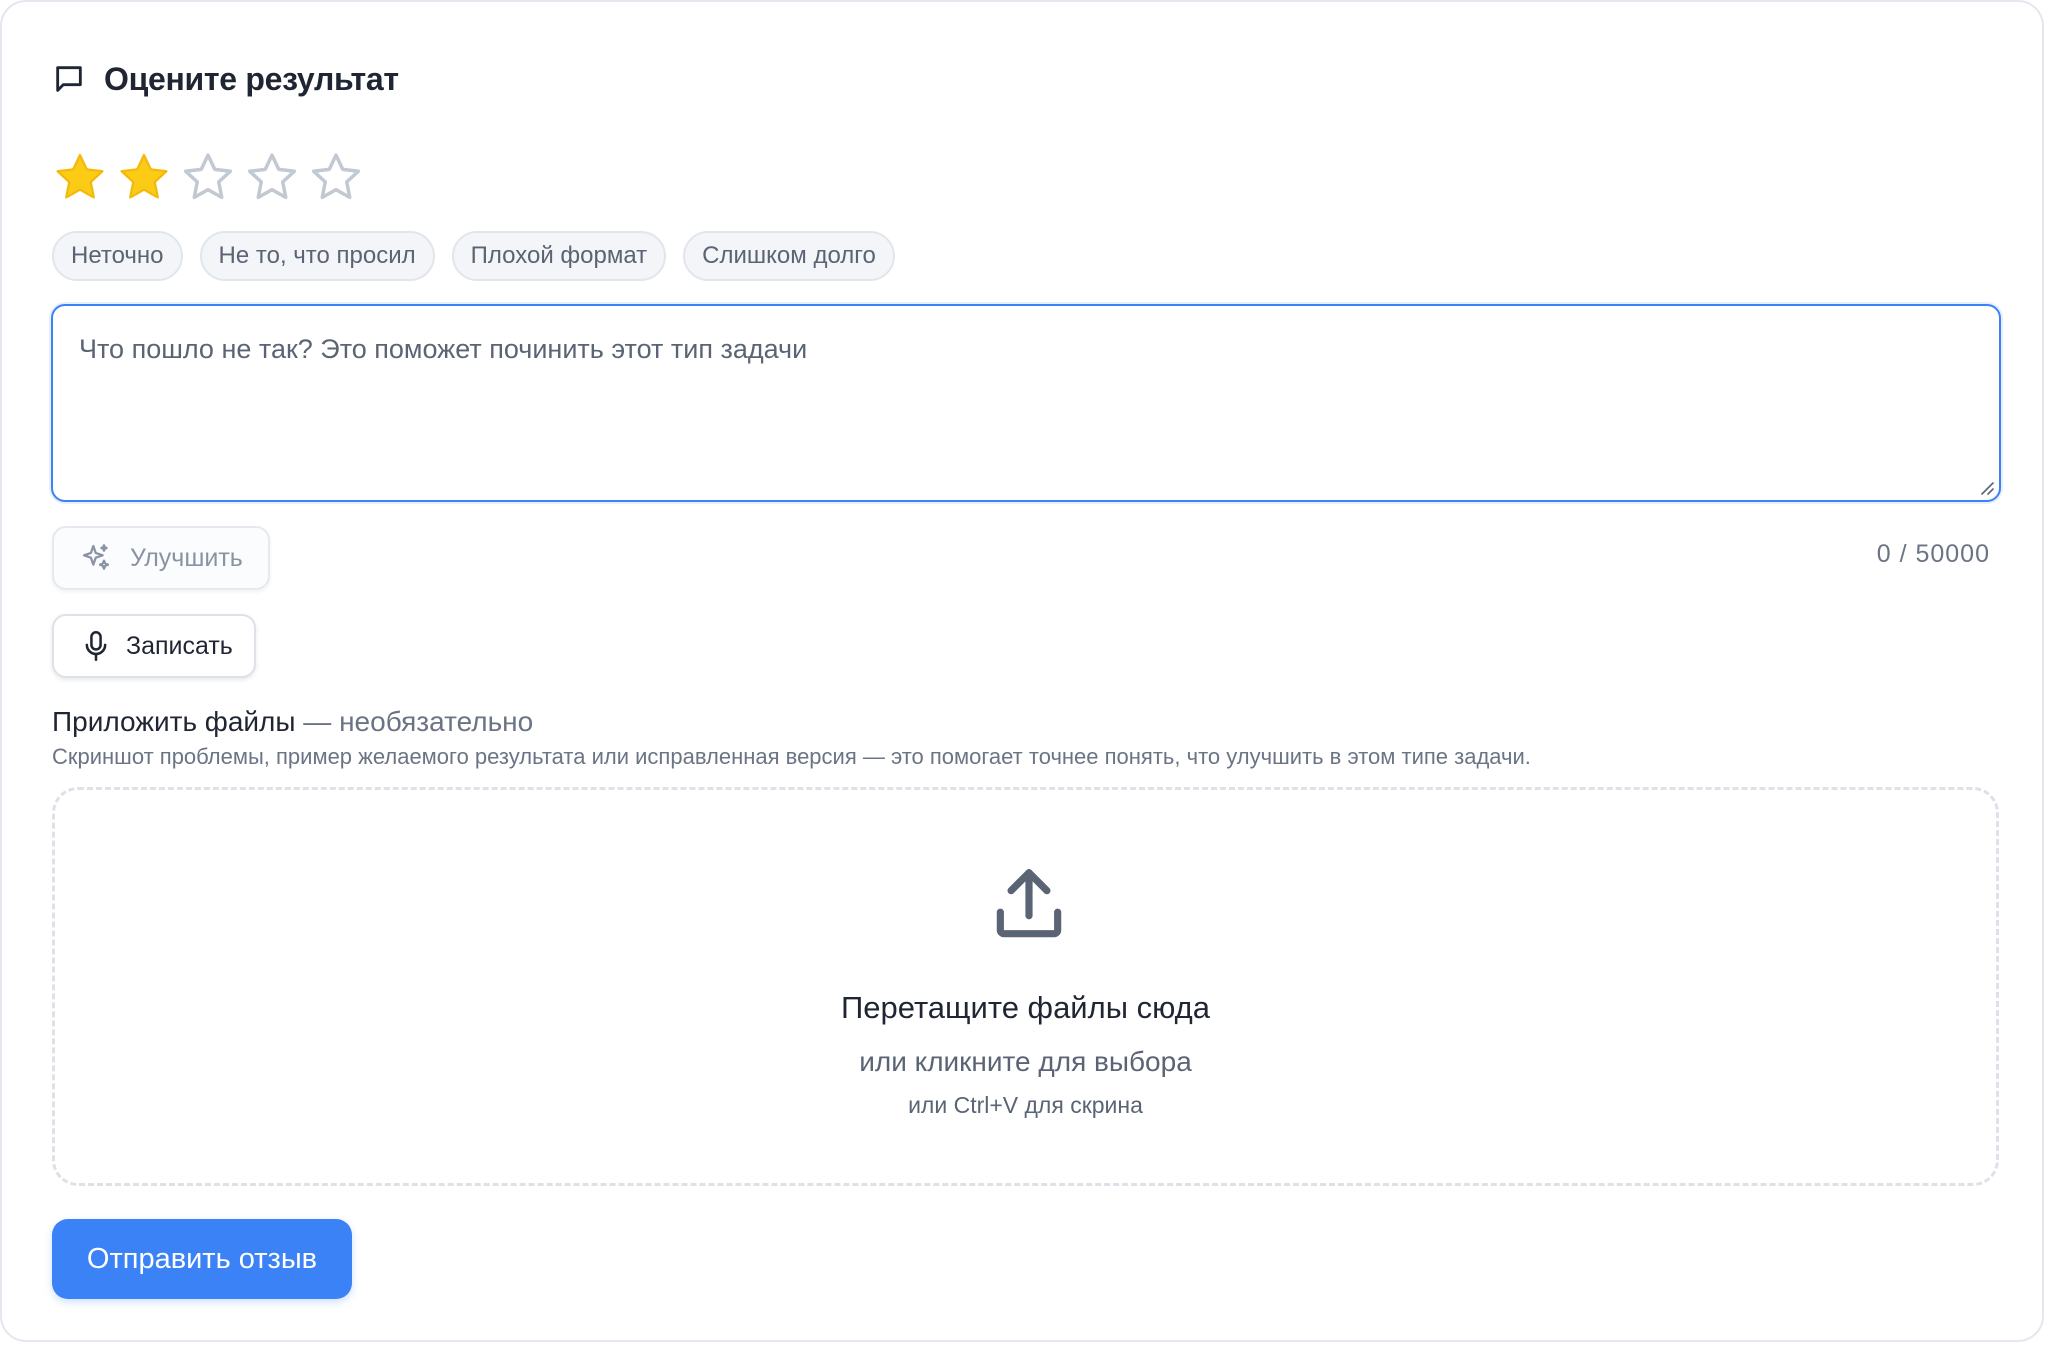 The height and width of the screenshot is (1346, 2048). I want to click on reason-chip: Неточно, so click(117, 256).